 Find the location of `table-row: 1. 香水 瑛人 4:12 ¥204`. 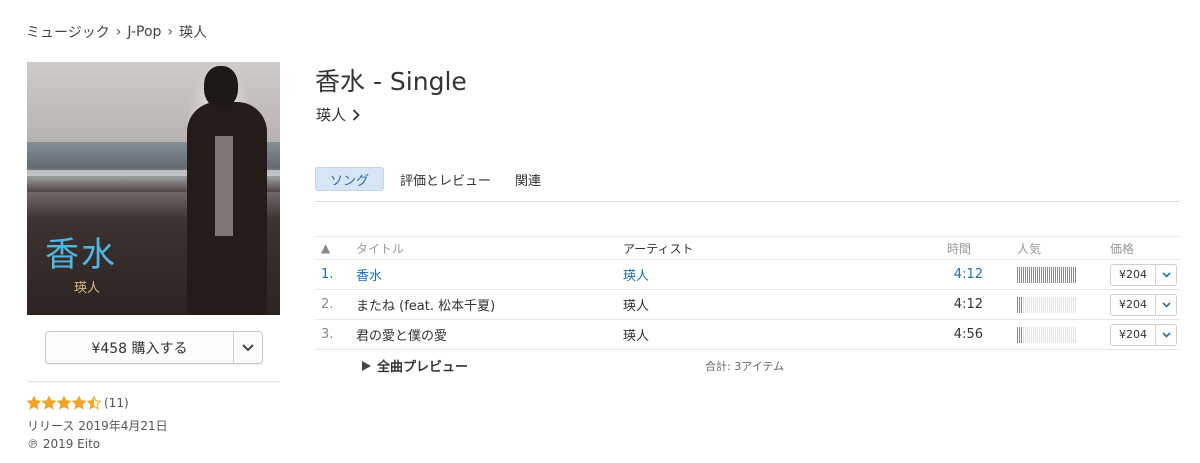

table-row: 1. 香水 瑛人 4:12 ¥204 is located at coordinates (747, 275).